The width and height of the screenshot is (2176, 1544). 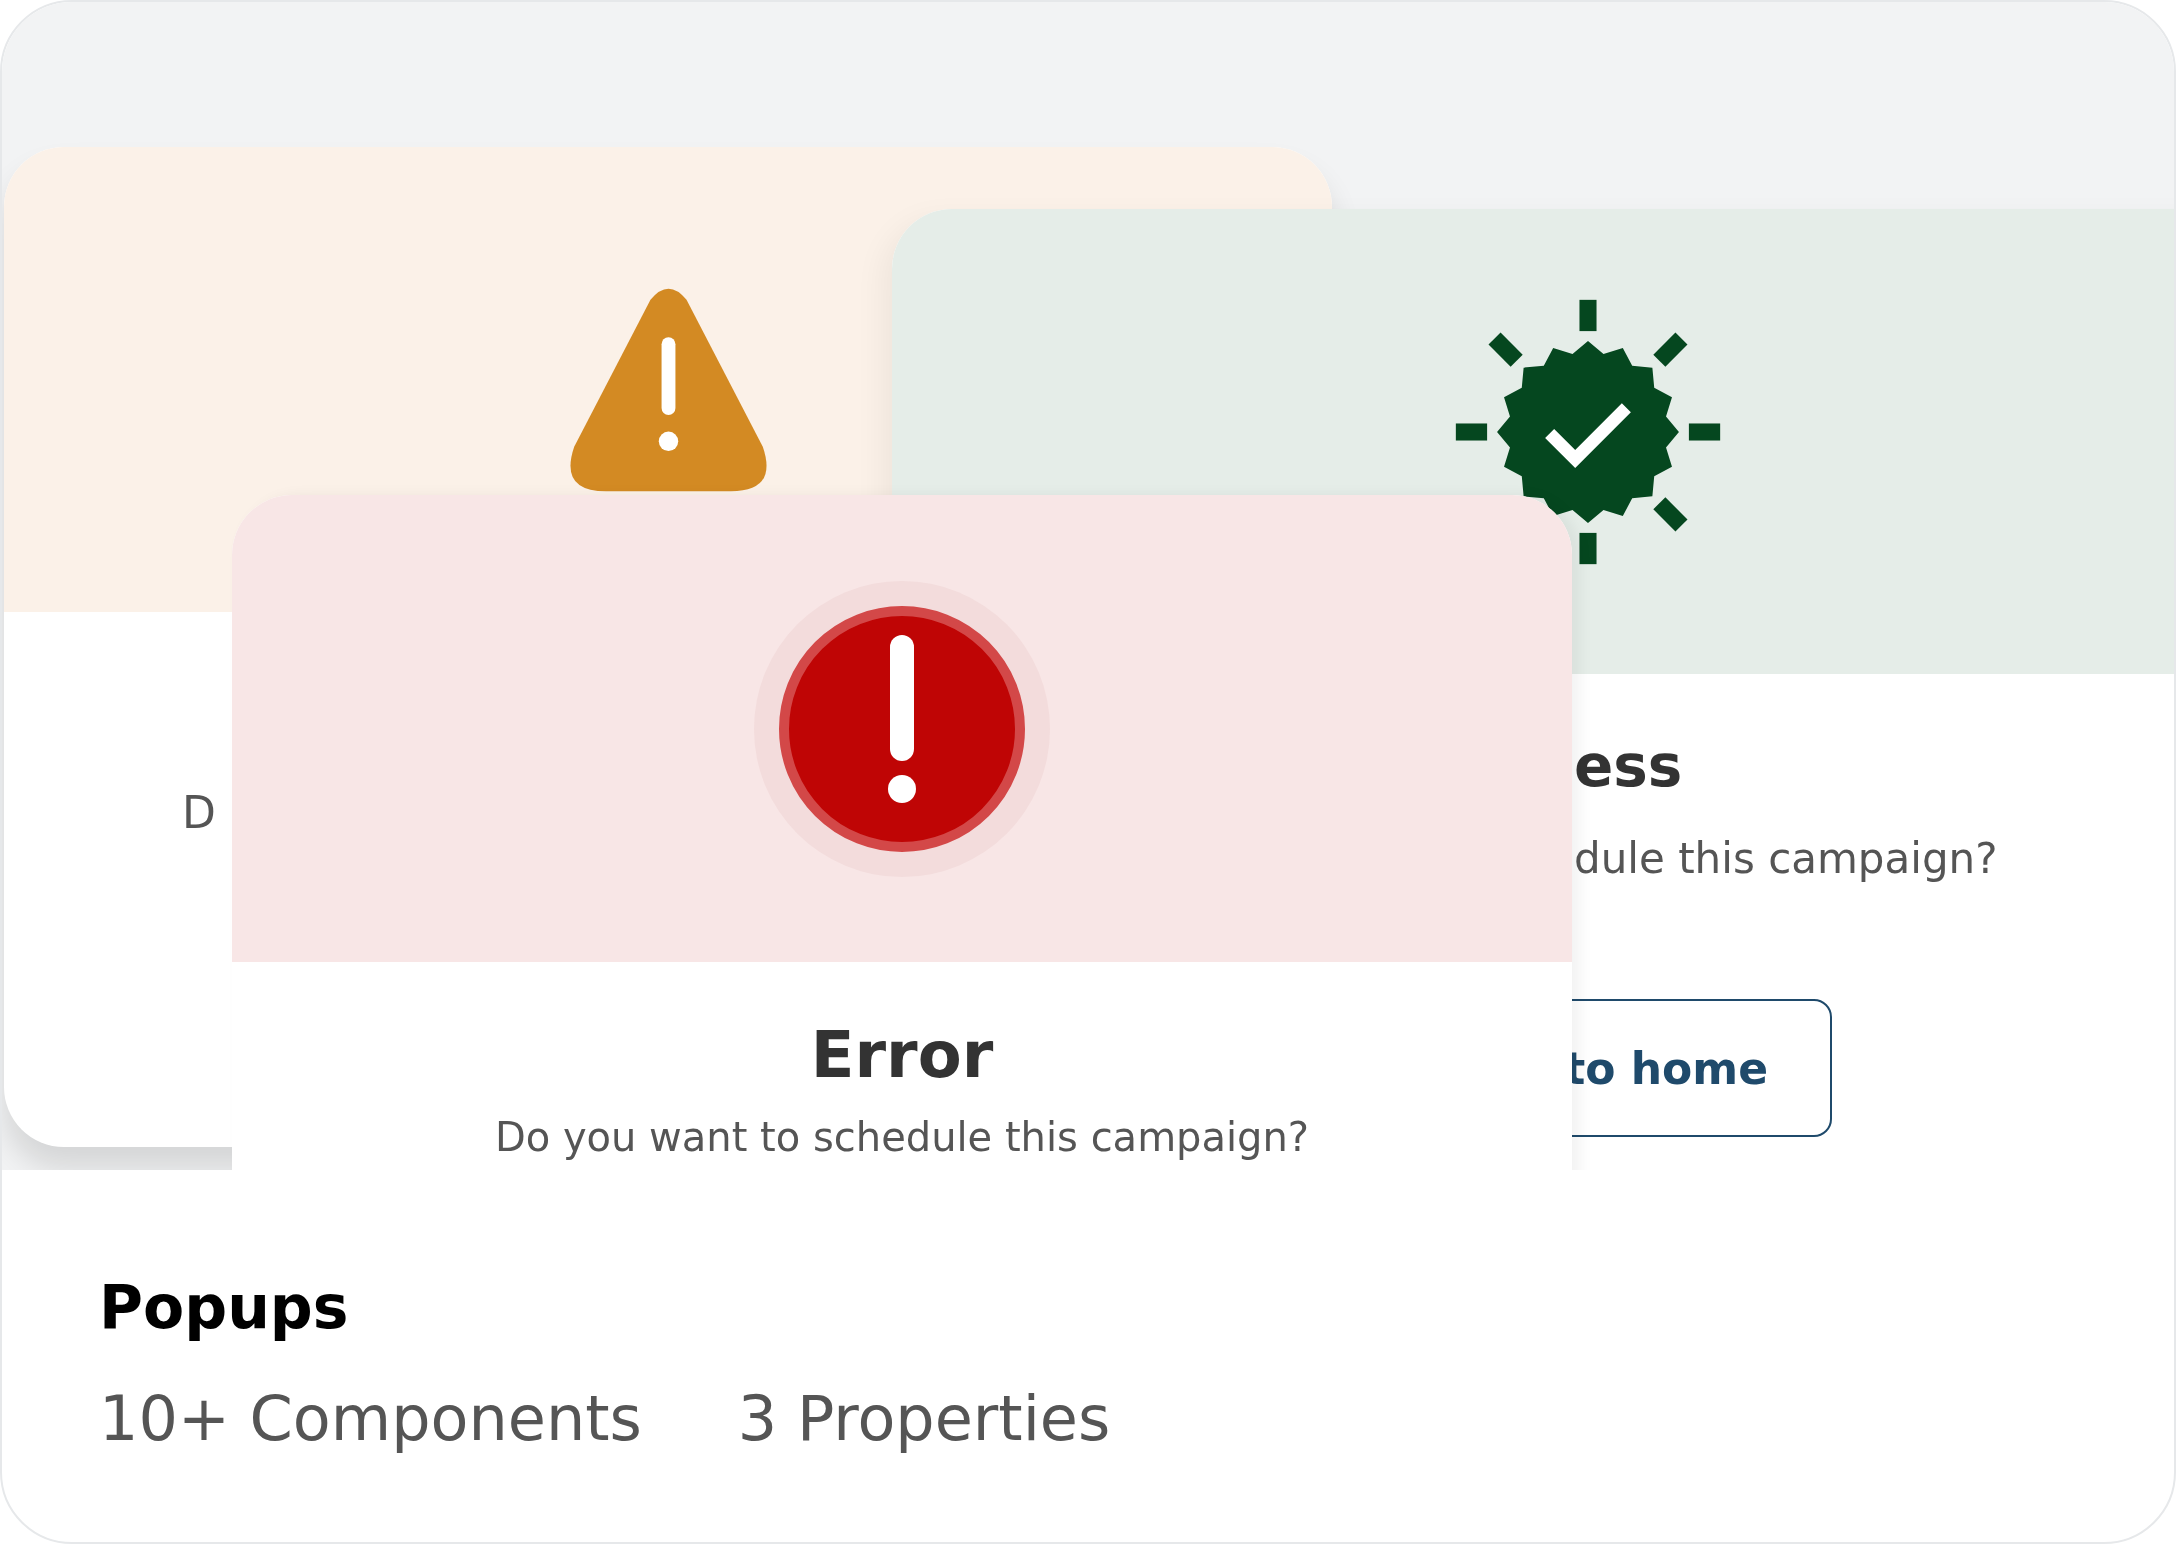 I want to click on component-title: Popups, so click(x=224, y=1307).